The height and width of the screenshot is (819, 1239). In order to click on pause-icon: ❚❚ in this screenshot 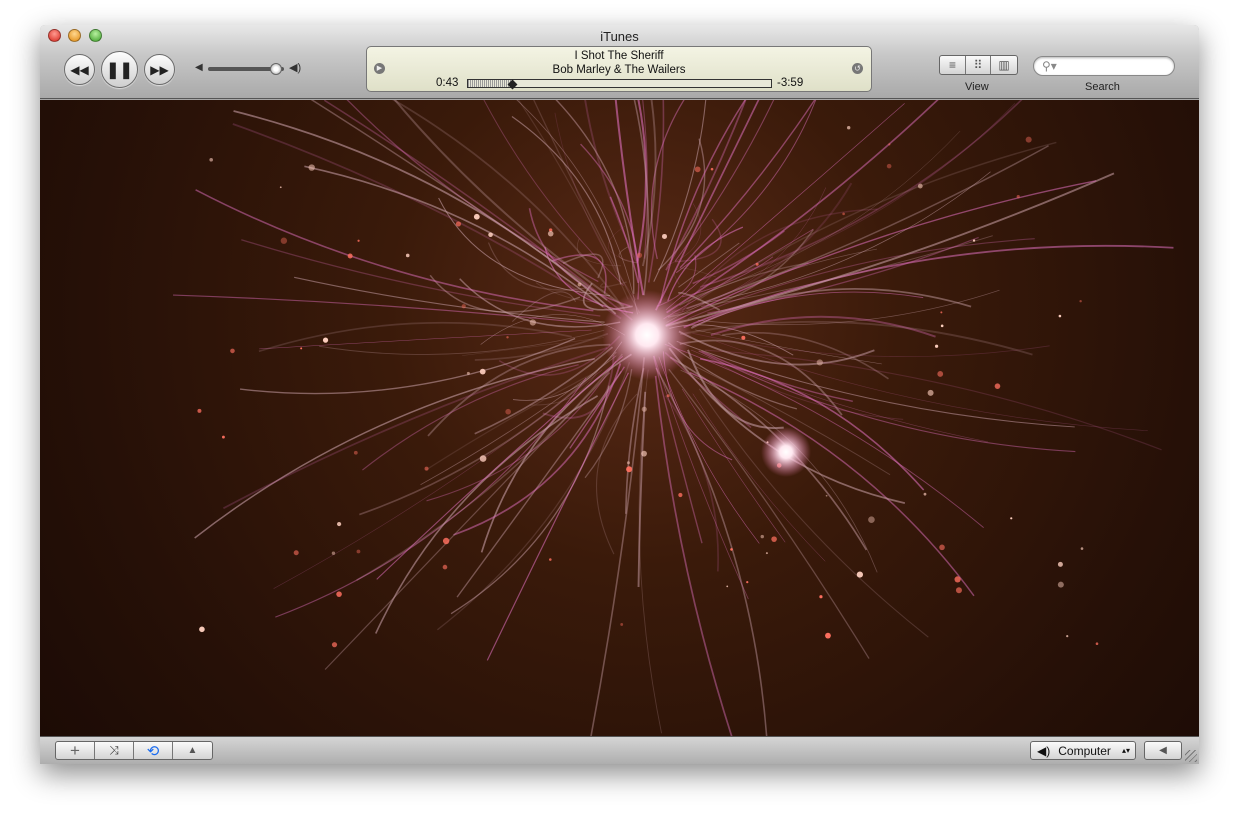, I will do `click(119, 70)`.